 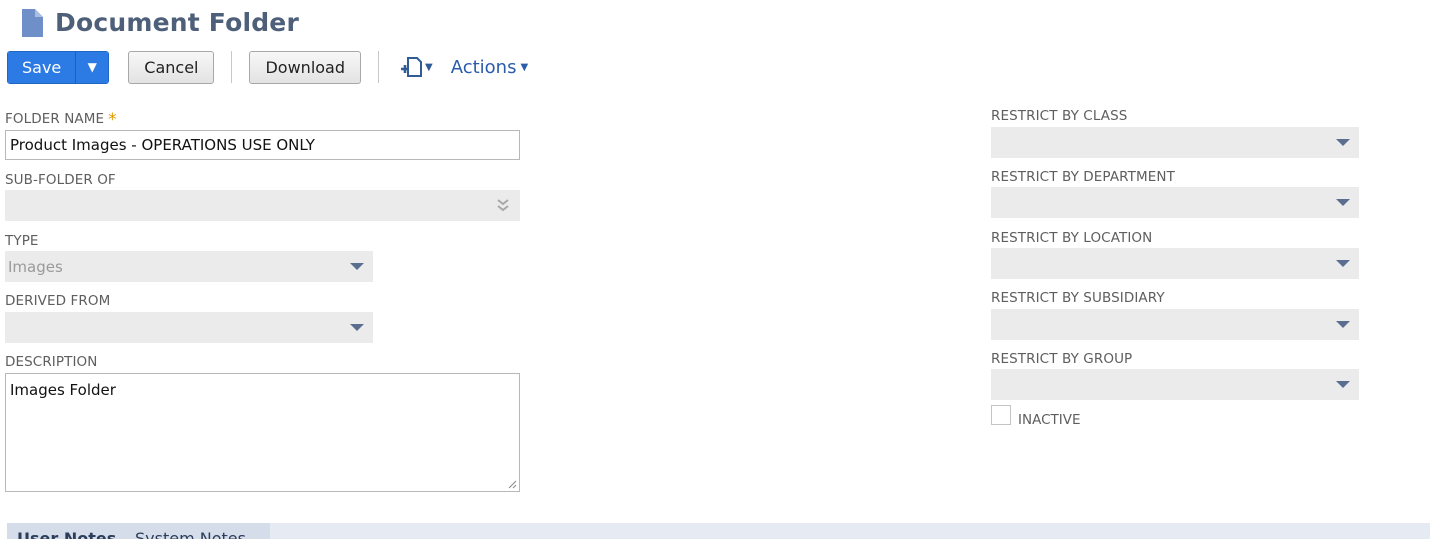 I want to click on type-select: Images, so click(x=189, y=266).